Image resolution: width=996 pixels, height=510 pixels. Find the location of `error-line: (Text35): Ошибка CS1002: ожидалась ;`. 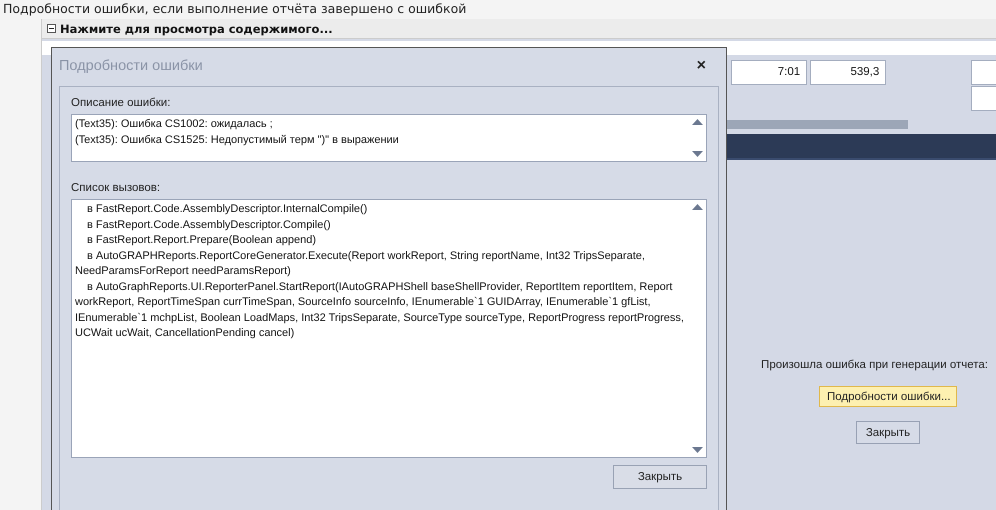

error-line: (Text35): Ошибка CS1002: ожидалась ; is located at coordinates (174, 124).